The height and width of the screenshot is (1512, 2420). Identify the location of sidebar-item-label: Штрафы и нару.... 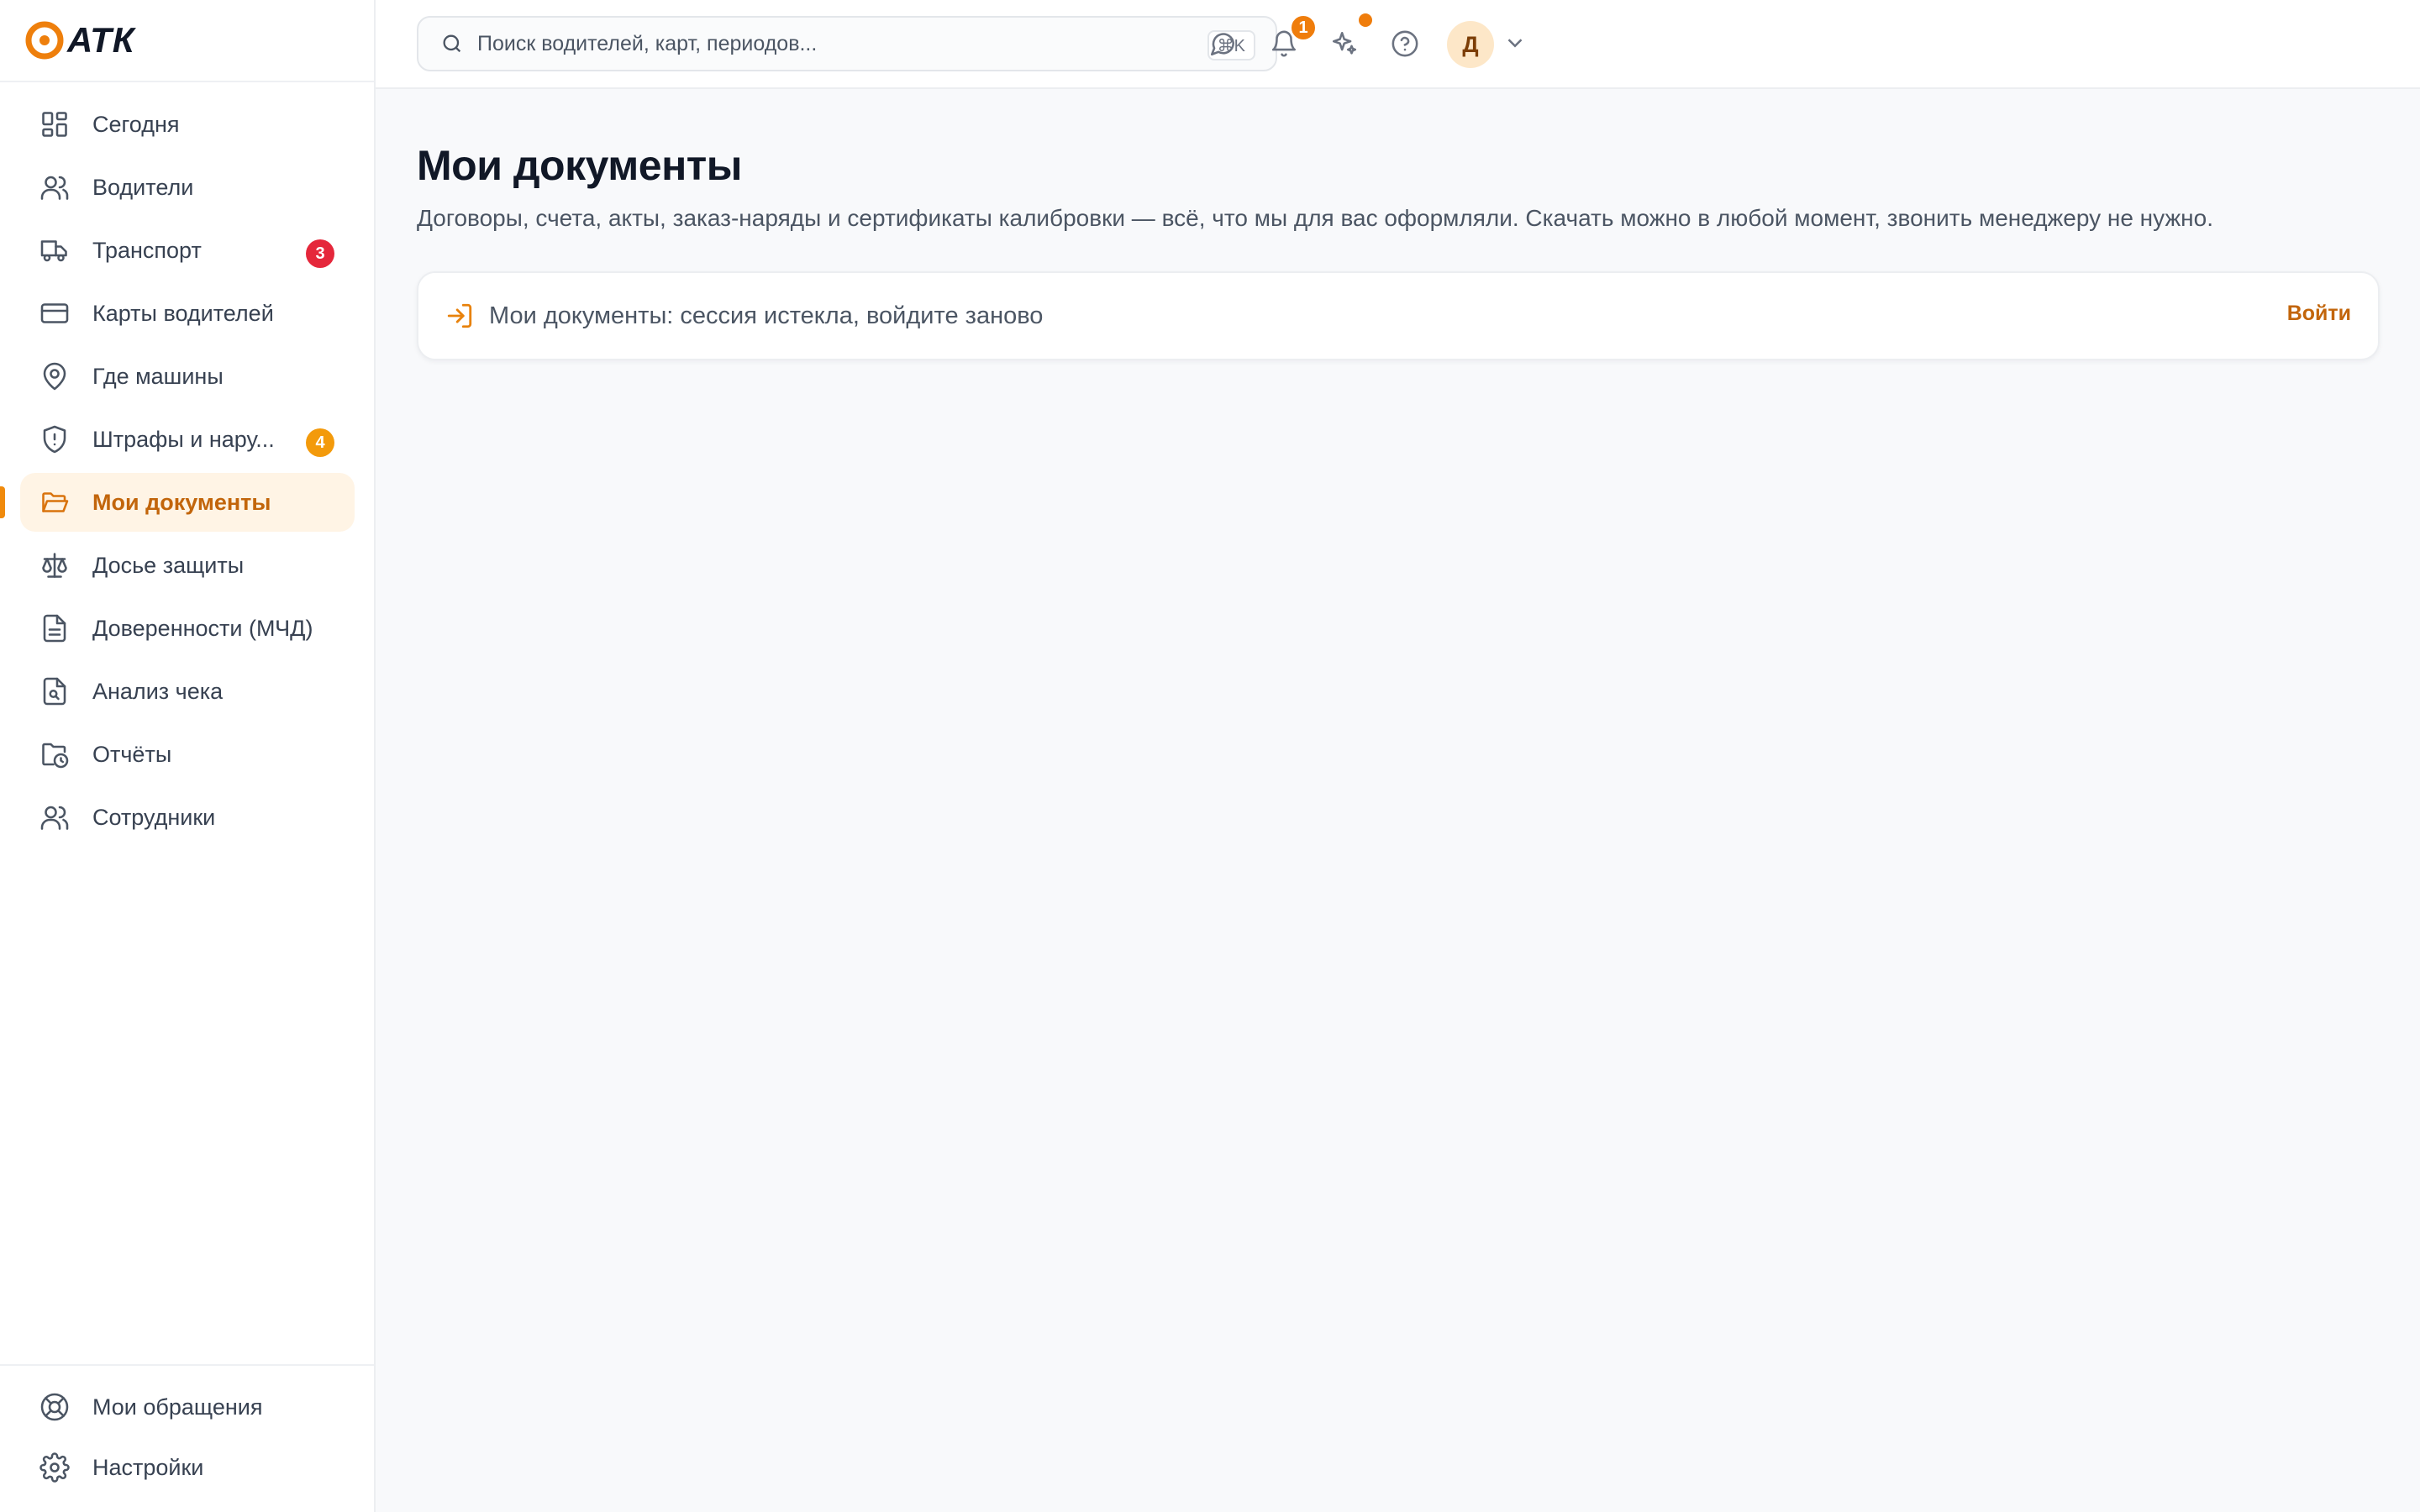
(183, 439).